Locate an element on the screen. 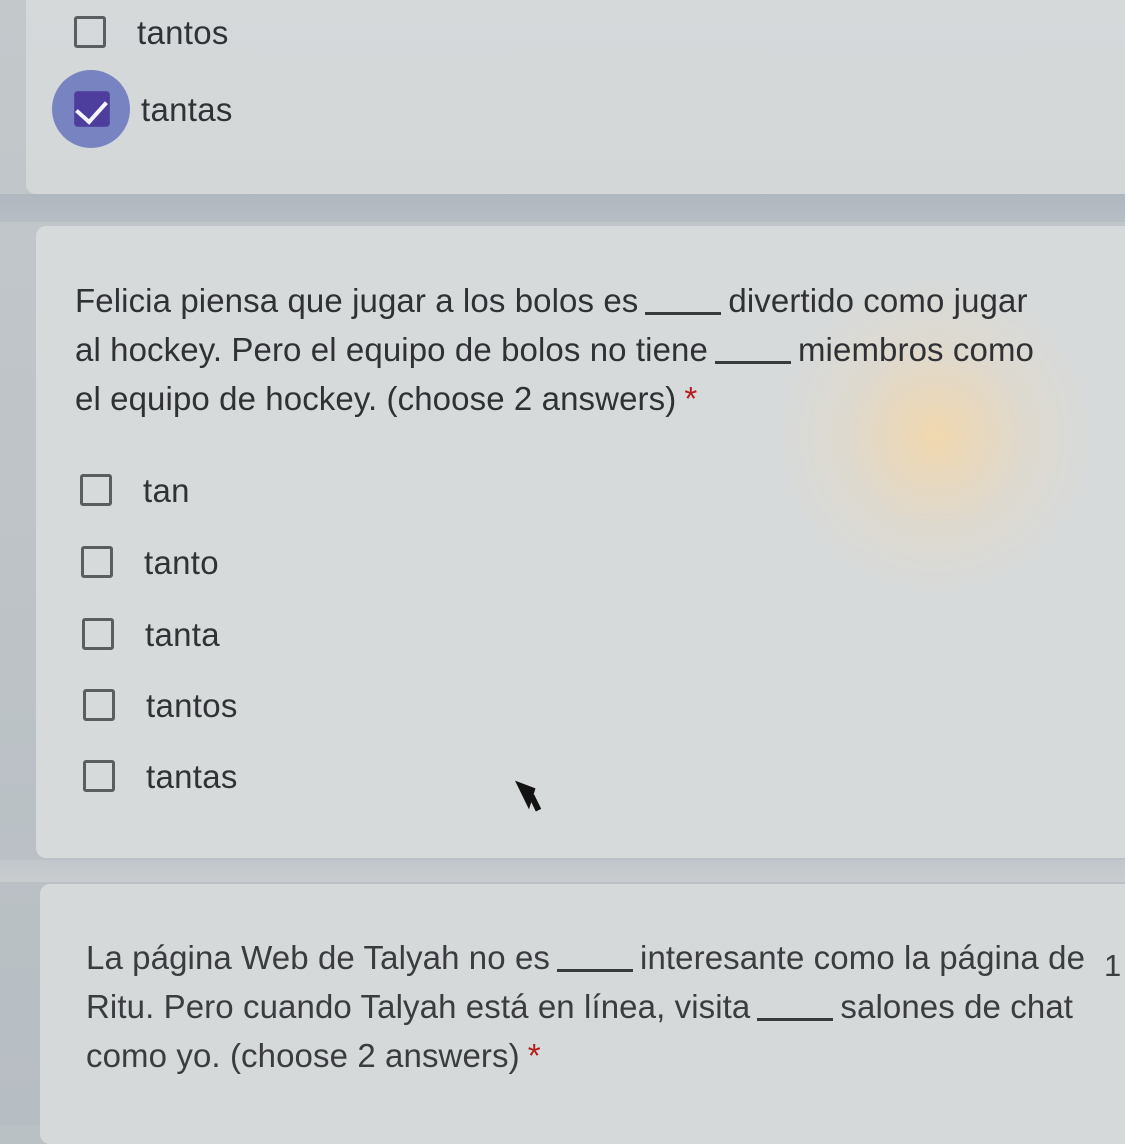 This screenshot has height=1144, width=1125. checkmark-icon is located at coordinates (91, 108).